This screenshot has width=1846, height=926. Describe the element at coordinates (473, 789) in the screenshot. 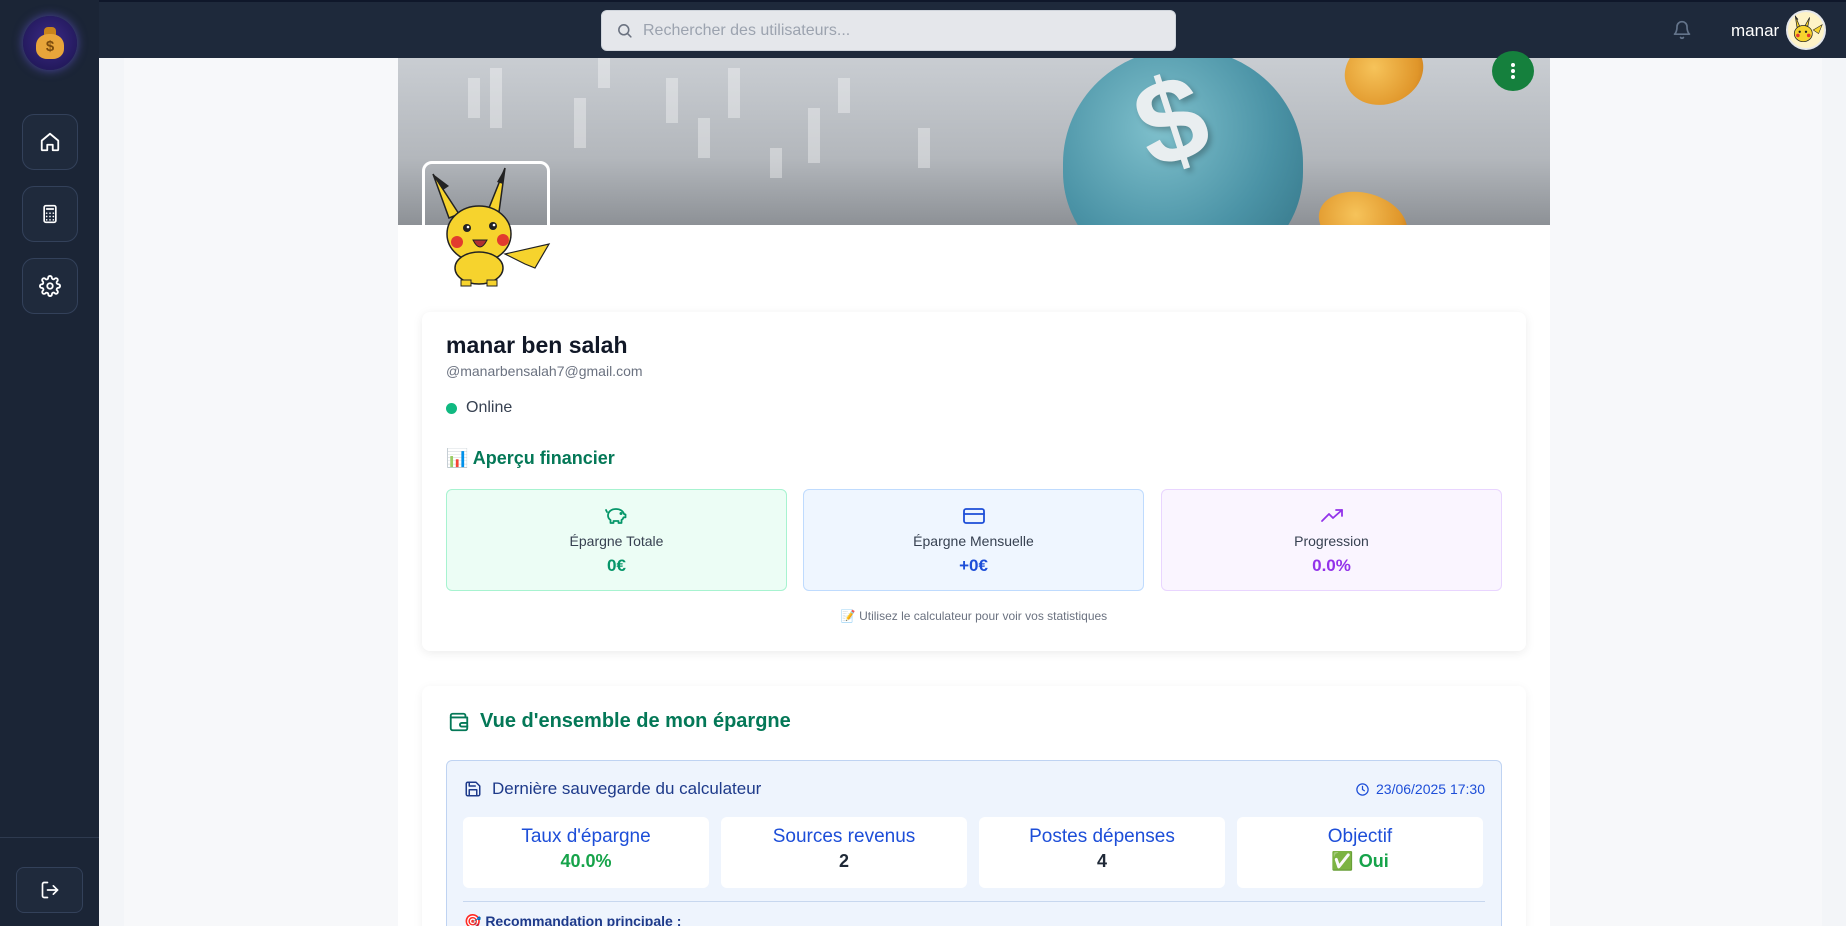

I see `save-icon` at that location.